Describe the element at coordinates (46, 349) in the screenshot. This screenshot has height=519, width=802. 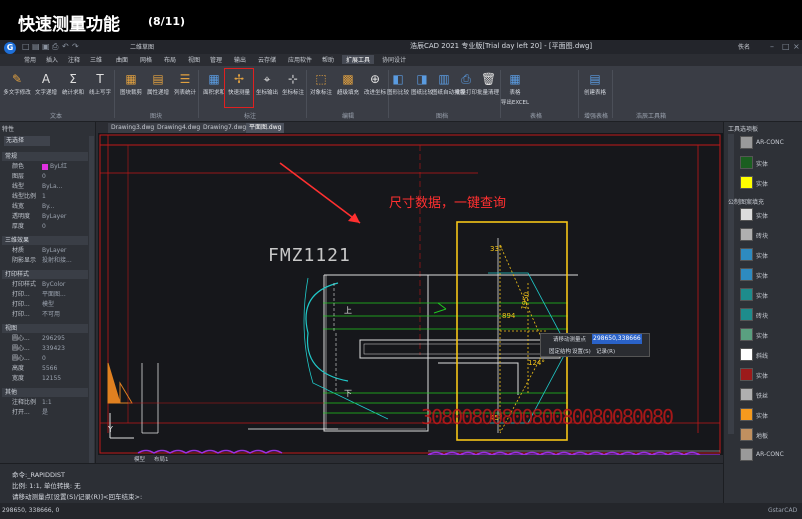
I see `prop-row: 圆心... 339423` at that location.